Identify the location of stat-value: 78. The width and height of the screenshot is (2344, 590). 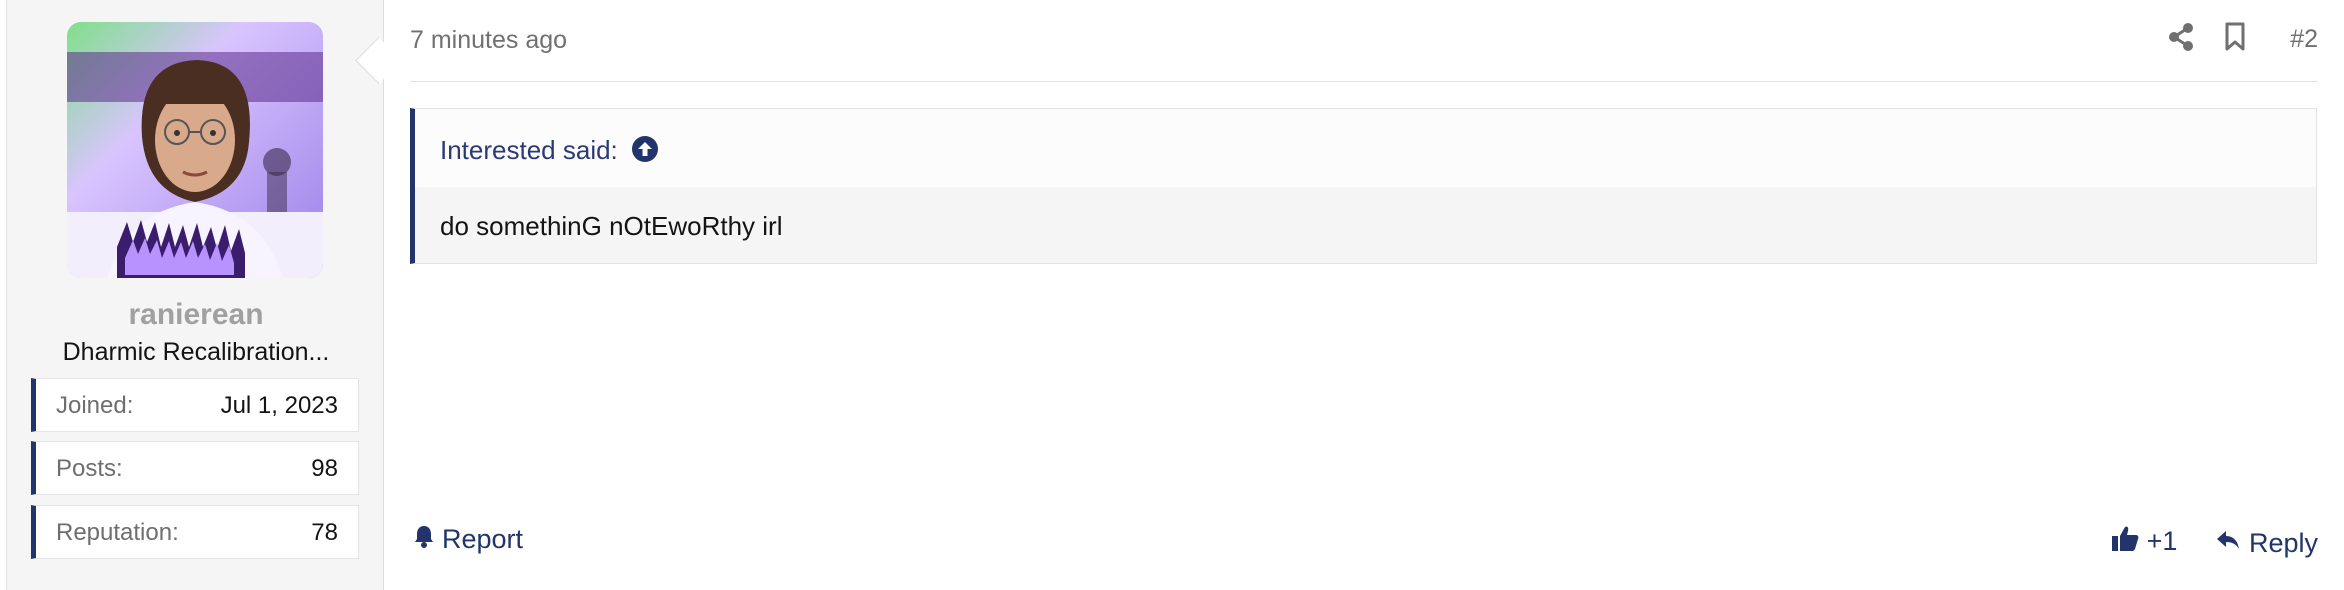
(324, 532).